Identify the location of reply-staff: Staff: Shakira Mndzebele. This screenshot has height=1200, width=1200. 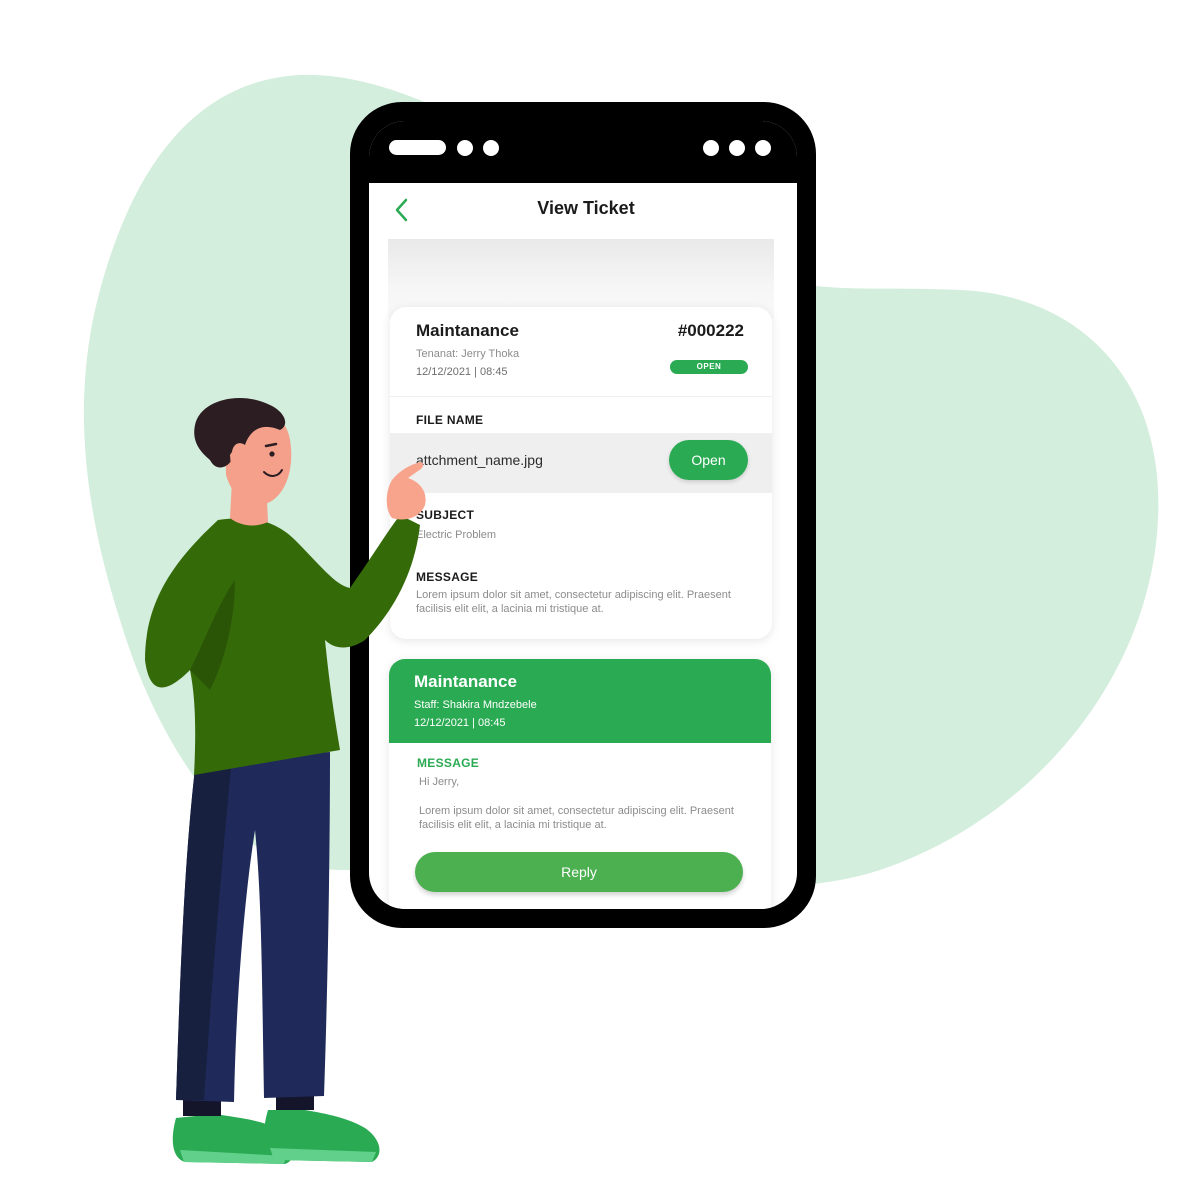
(475, 705).